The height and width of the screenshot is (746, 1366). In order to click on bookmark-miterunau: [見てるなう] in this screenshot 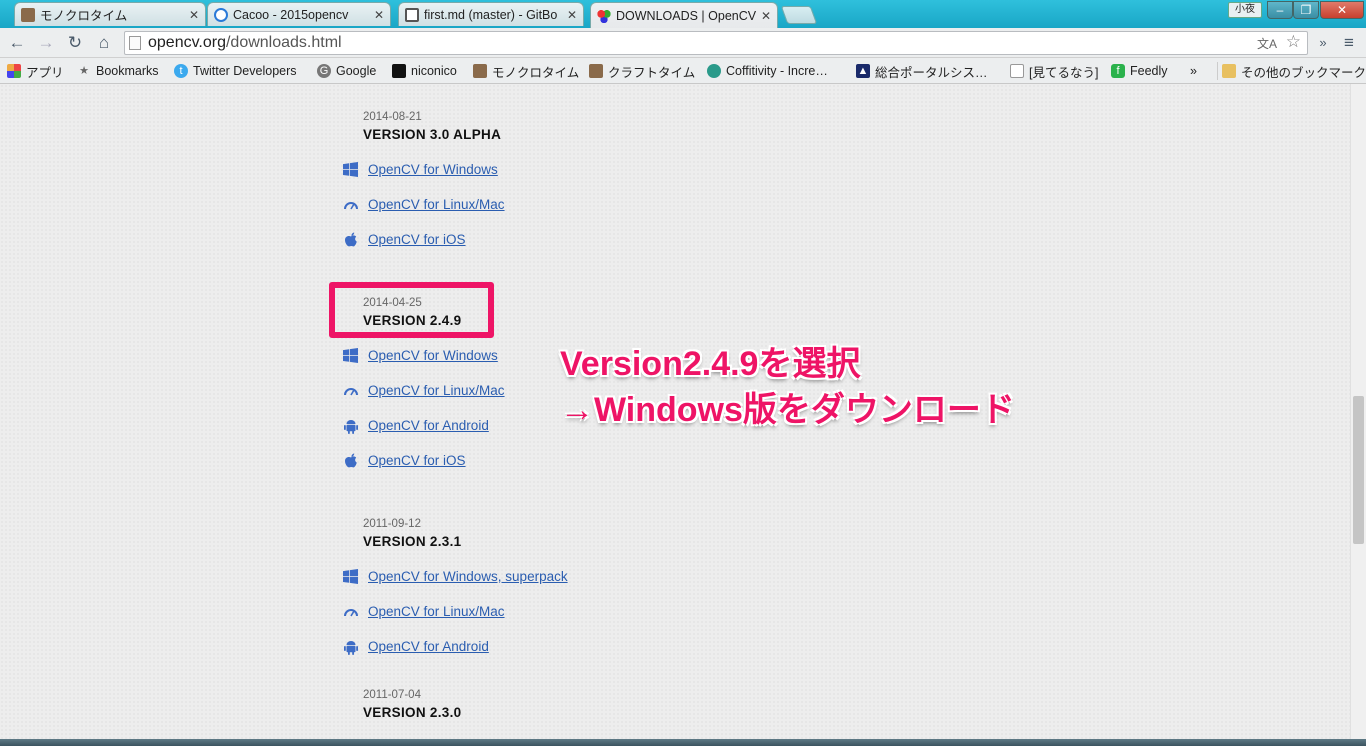, I will do `click(1054, 71)`.